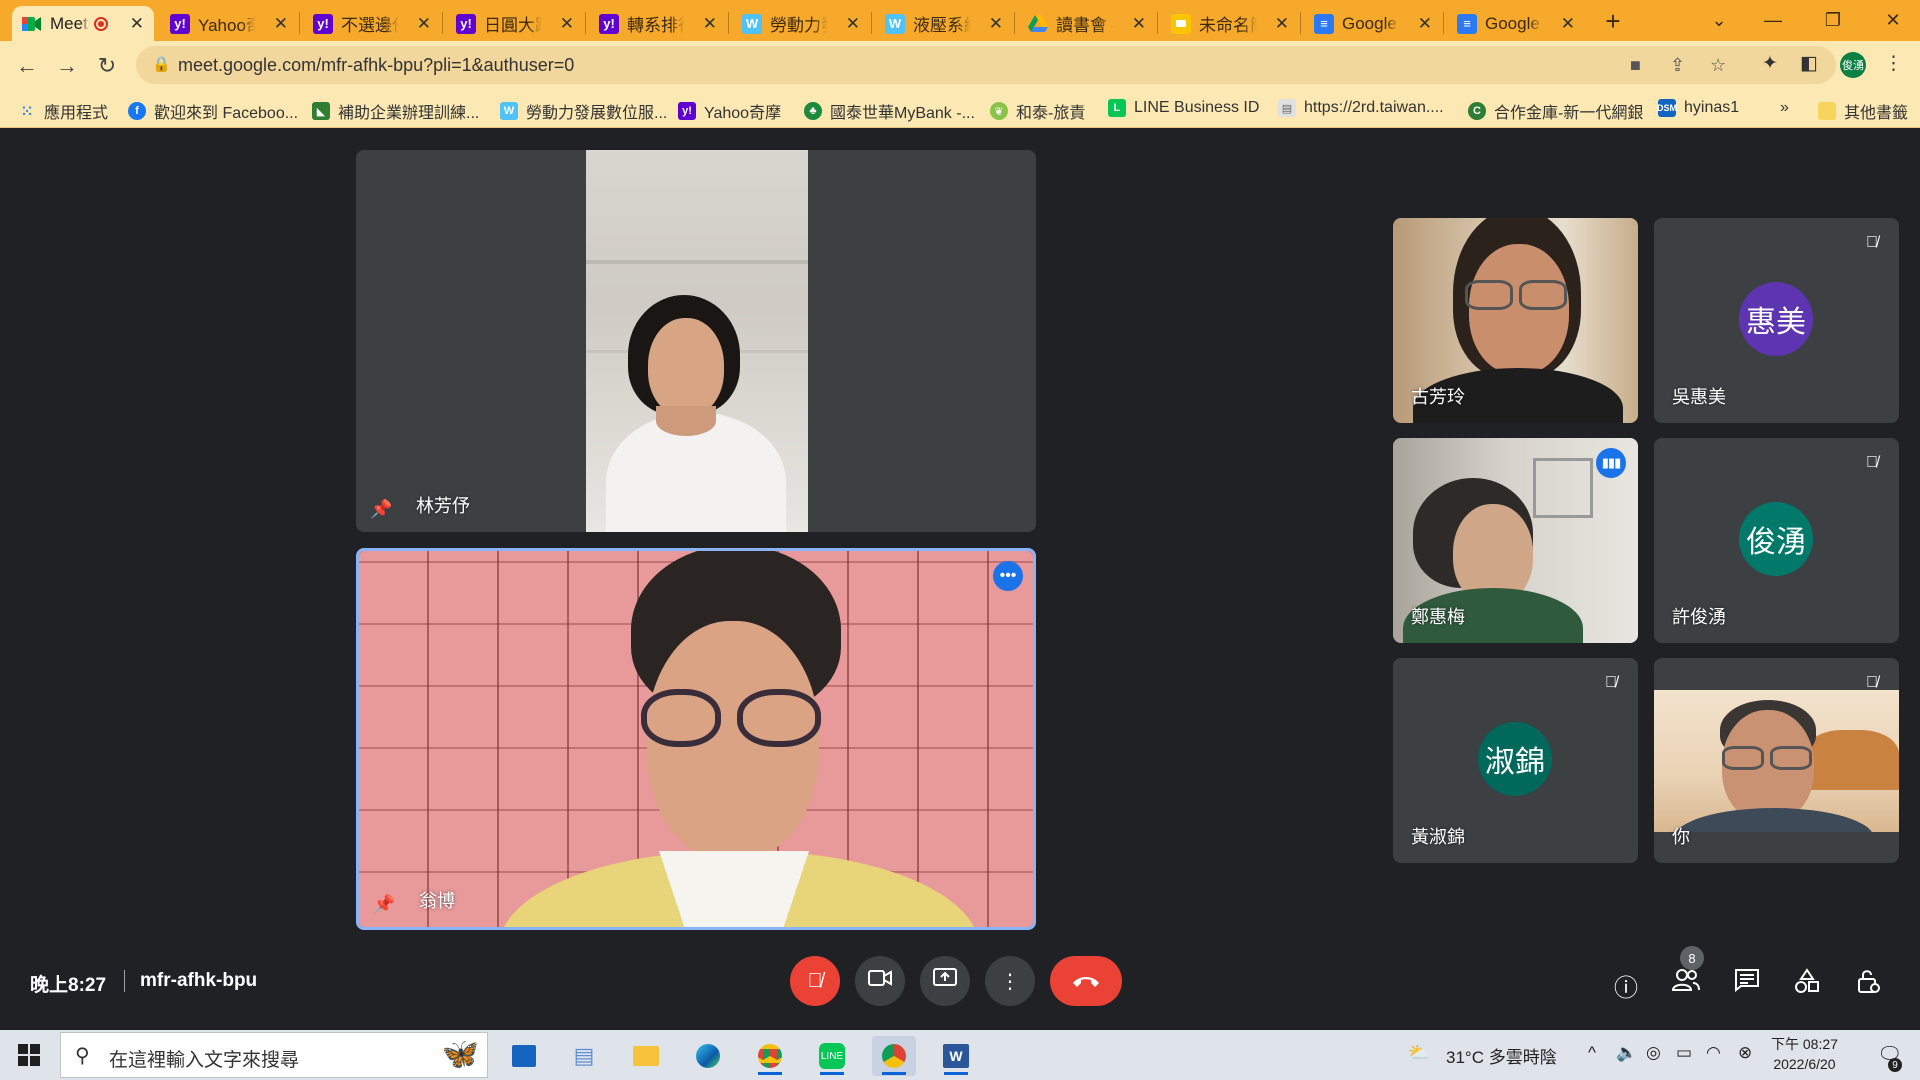 This screenshot has width=1920, height=1080. Describe the element at coordinates (372, 23) in the screenshot. I see `tab-yahoo-2: y! 不選邊任 ✕` at that location.